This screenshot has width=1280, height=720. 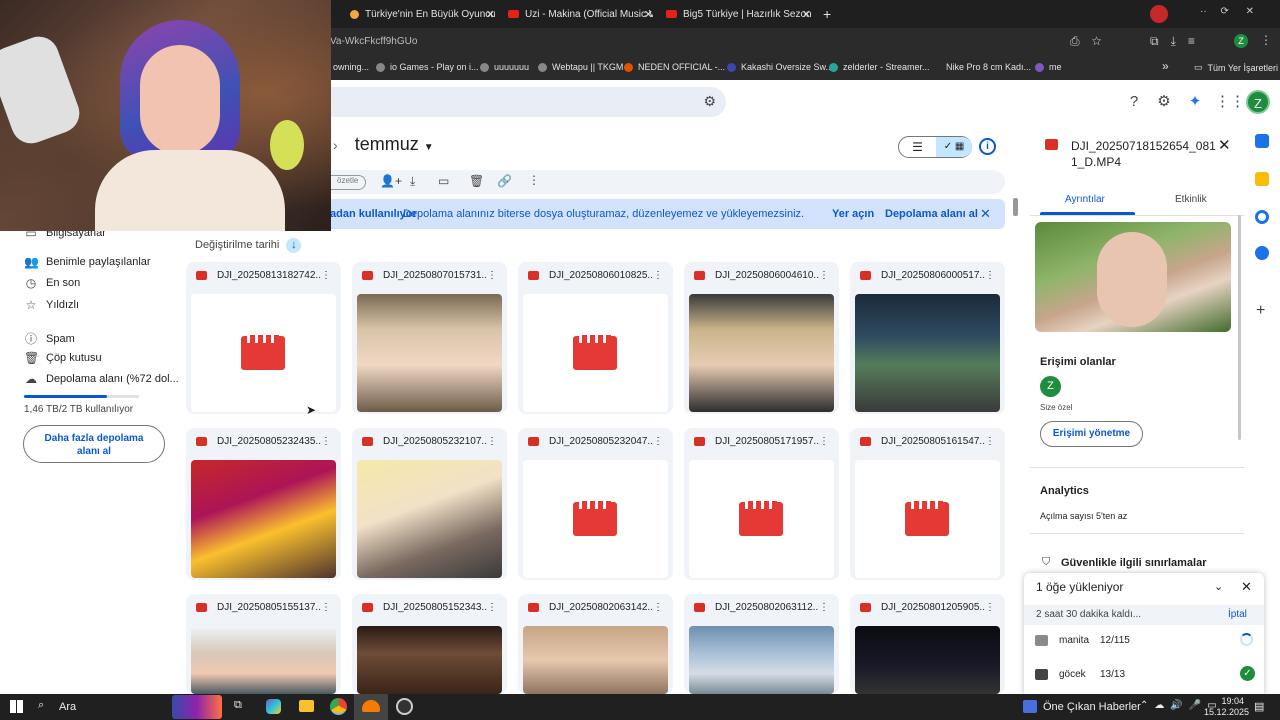 I want to click on file-card: DJI_20250805232047... ⋮, so click(x=595, y=504).